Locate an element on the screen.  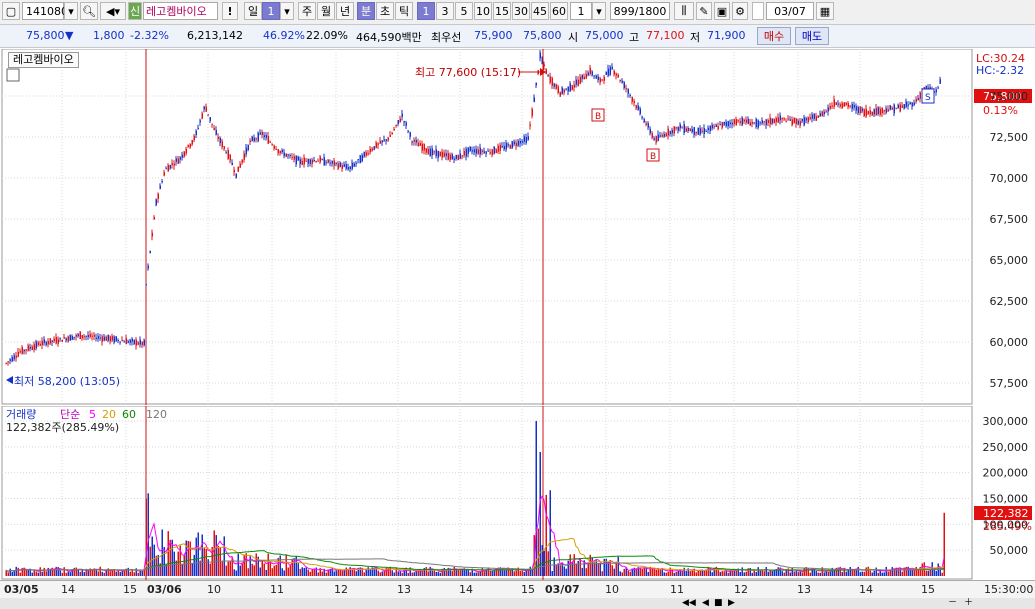
period-month-tab: 월 is located at coordinates (326, 11).